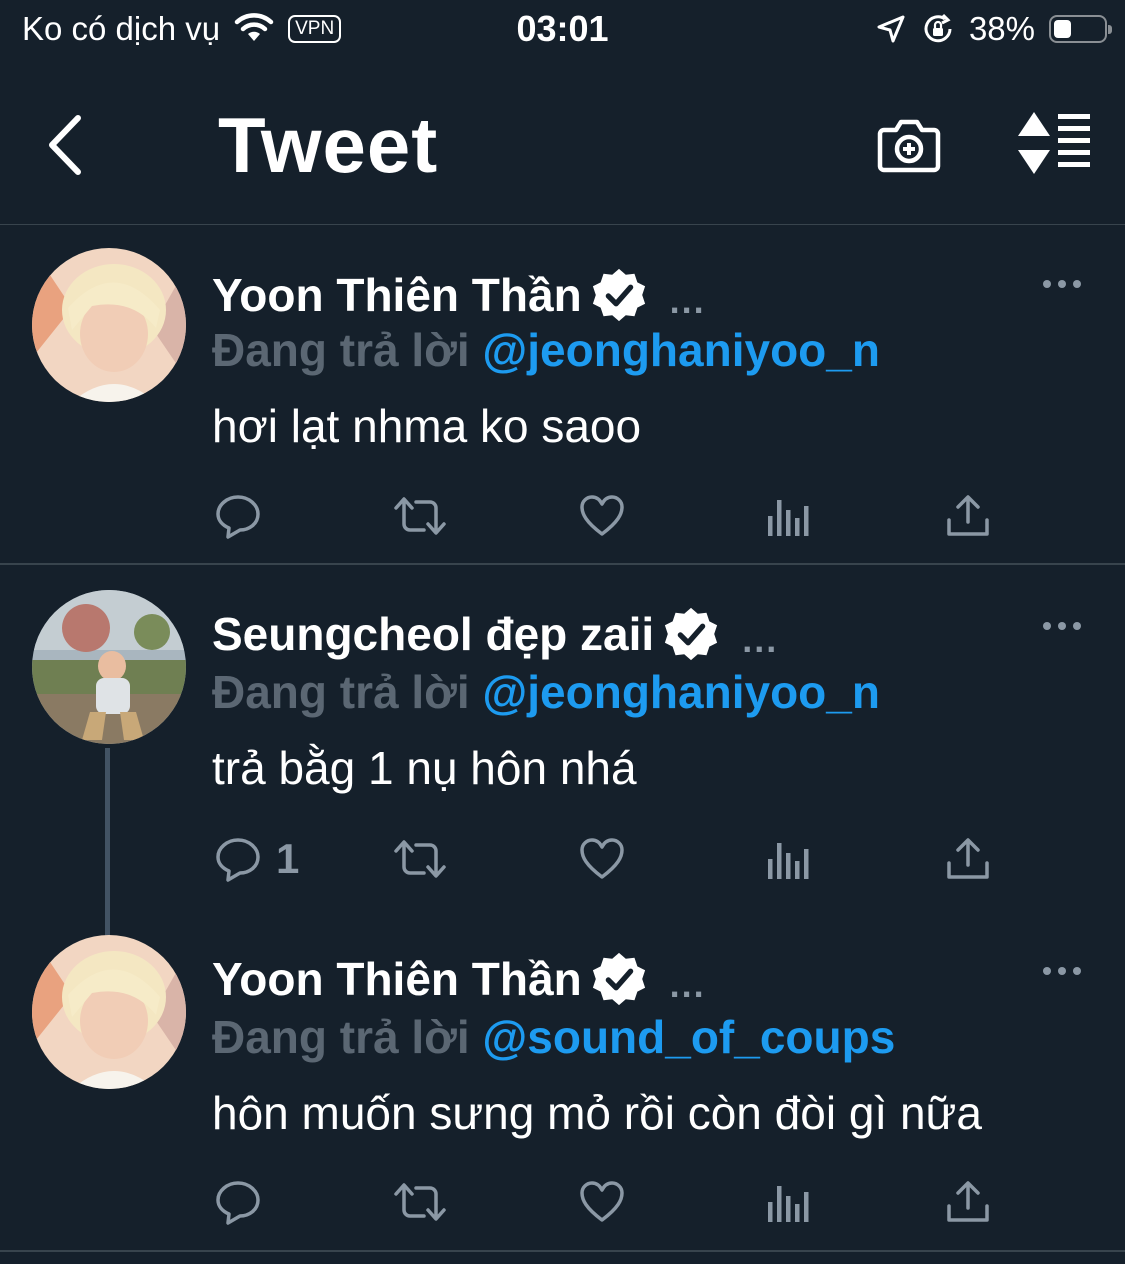  What do you see at coordinates (562, 147) in the screenshot?
I see `top-navigation-bar: Tweet` at bounding box center [562, 147].